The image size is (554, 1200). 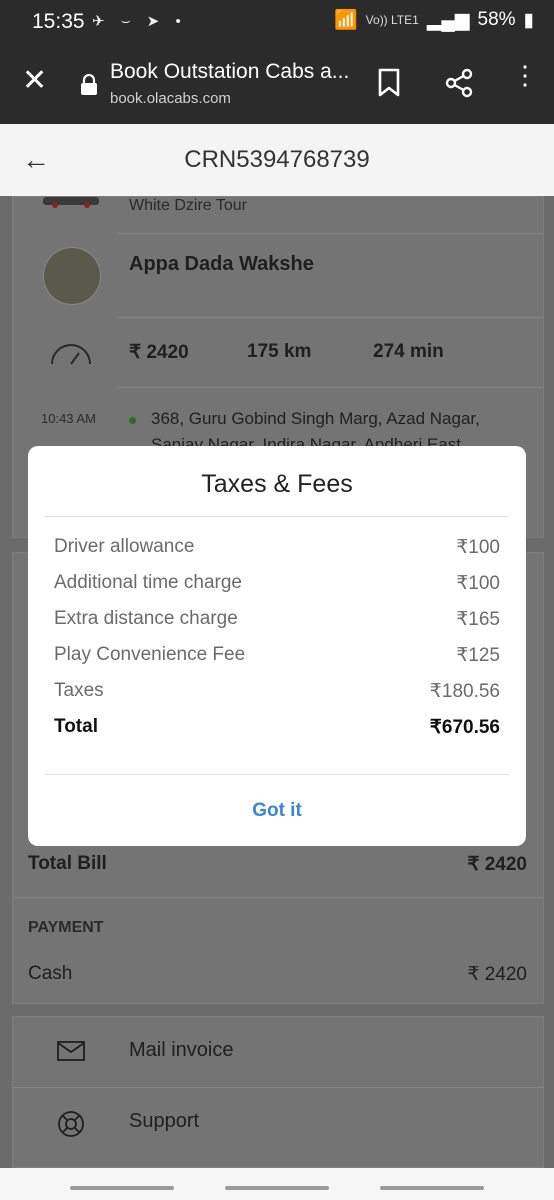 I want to click on fee-row: Extra distance charge ₹165, so click(x=277, y=619).